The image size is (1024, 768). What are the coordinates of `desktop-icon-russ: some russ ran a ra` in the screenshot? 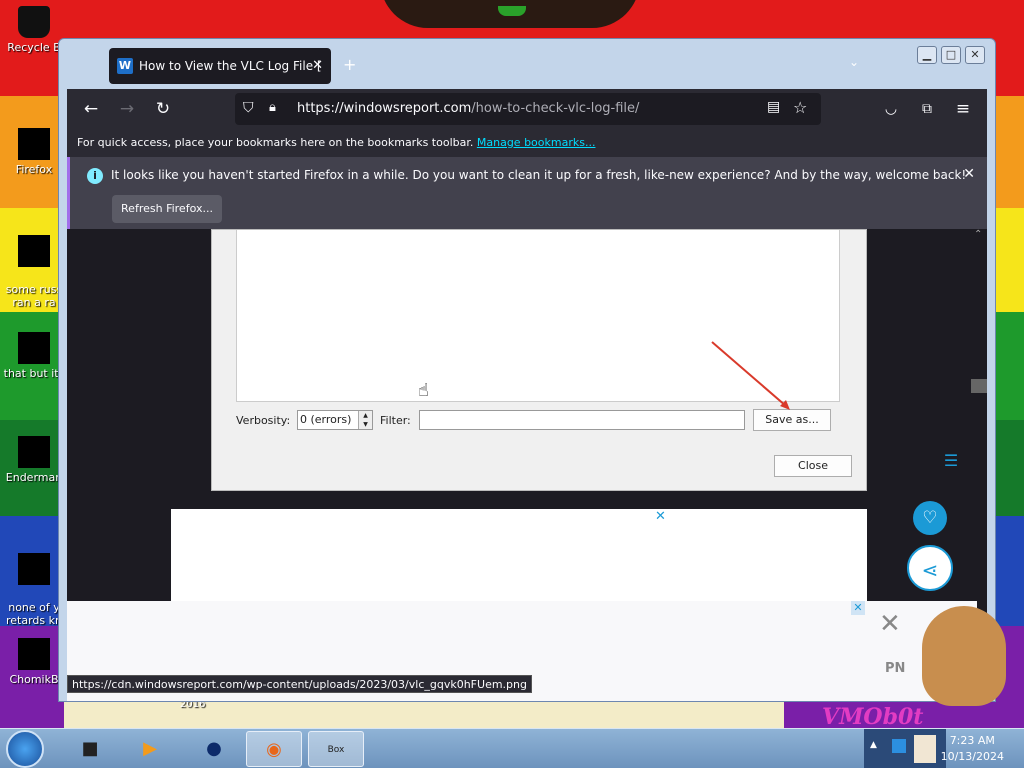 It's located at (34, 272).